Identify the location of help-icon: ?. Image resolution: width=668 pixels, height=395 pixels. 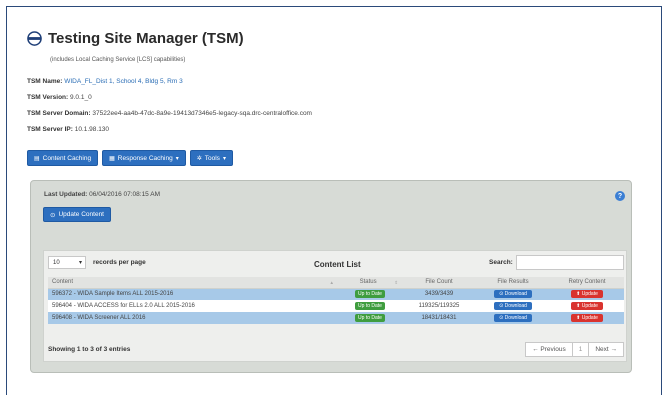
(620, 196).